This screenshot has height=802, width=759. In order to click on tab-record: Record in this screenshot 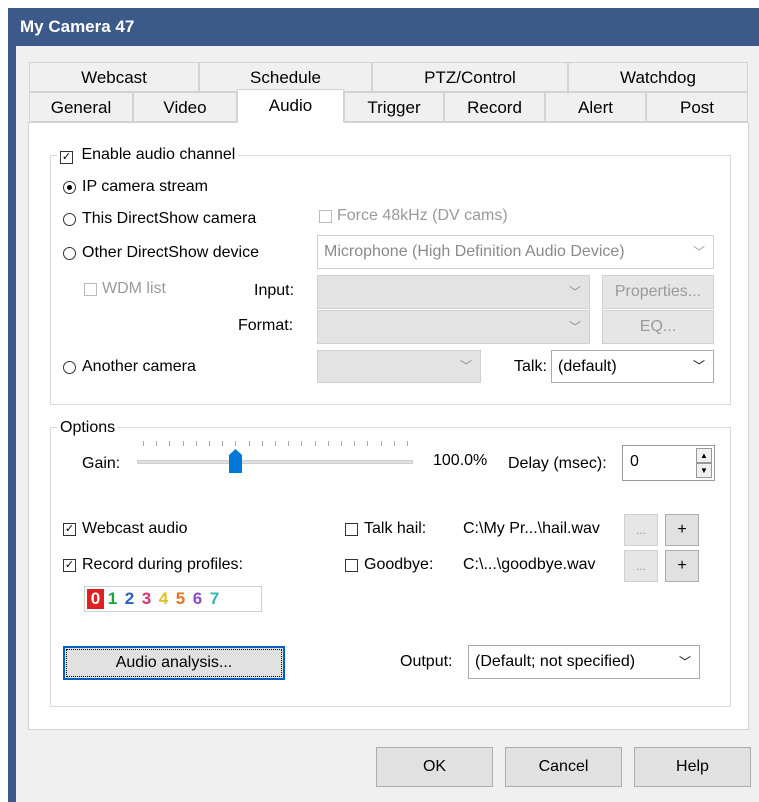, I will do `click(494, 107)`.